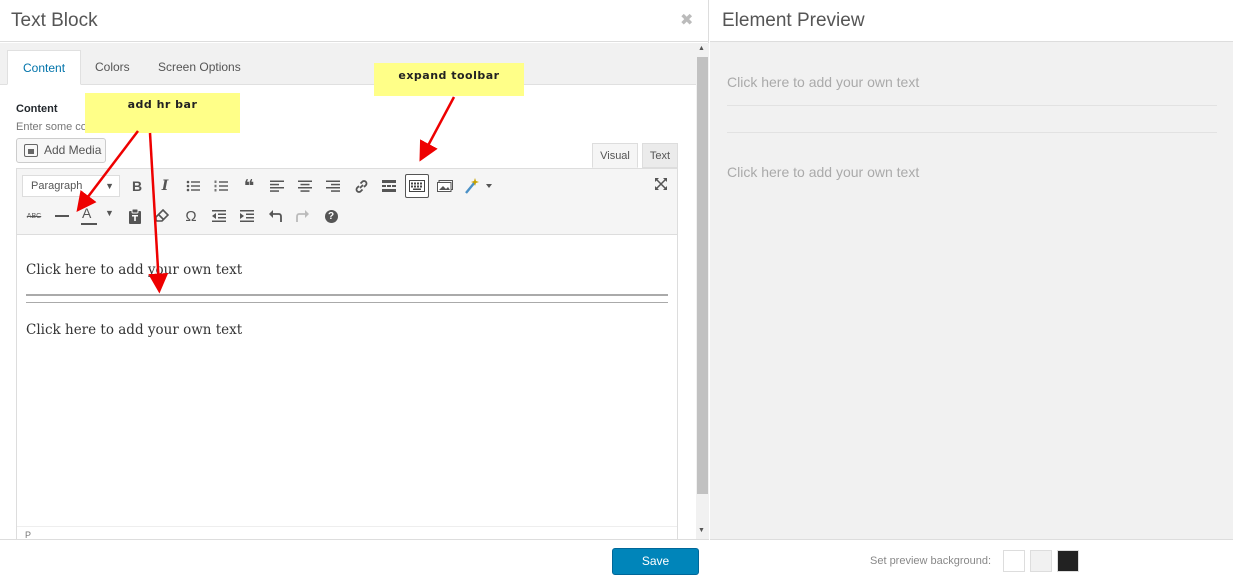  What do you see at coordinates (162, 216) in the screenshot?
I see `clear-formatting-icon` at bounding box center [162, 216].